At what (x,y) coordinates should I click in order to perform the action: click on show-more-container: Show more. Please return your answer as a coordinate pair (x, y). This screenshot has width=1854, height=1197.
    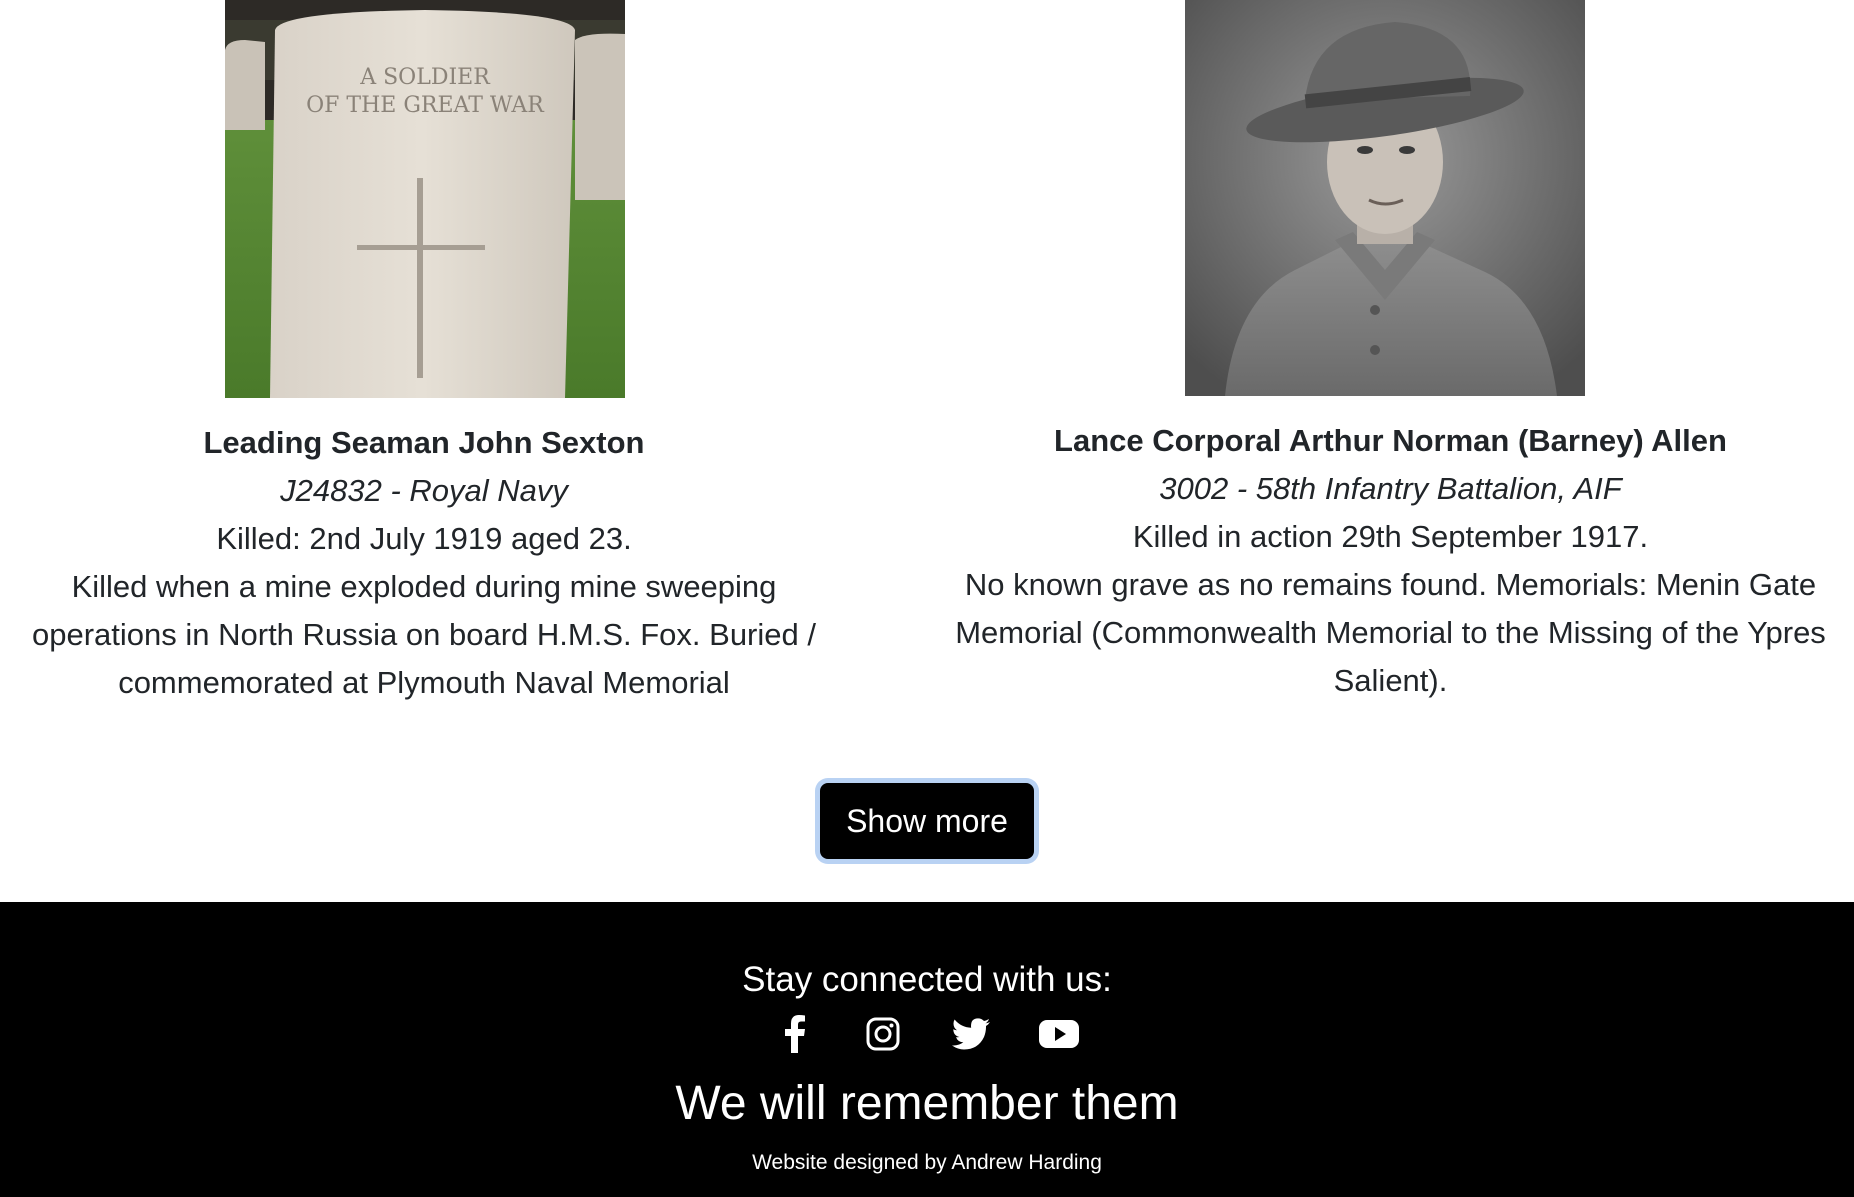
    Looking at the image, I should click on (927, 821).